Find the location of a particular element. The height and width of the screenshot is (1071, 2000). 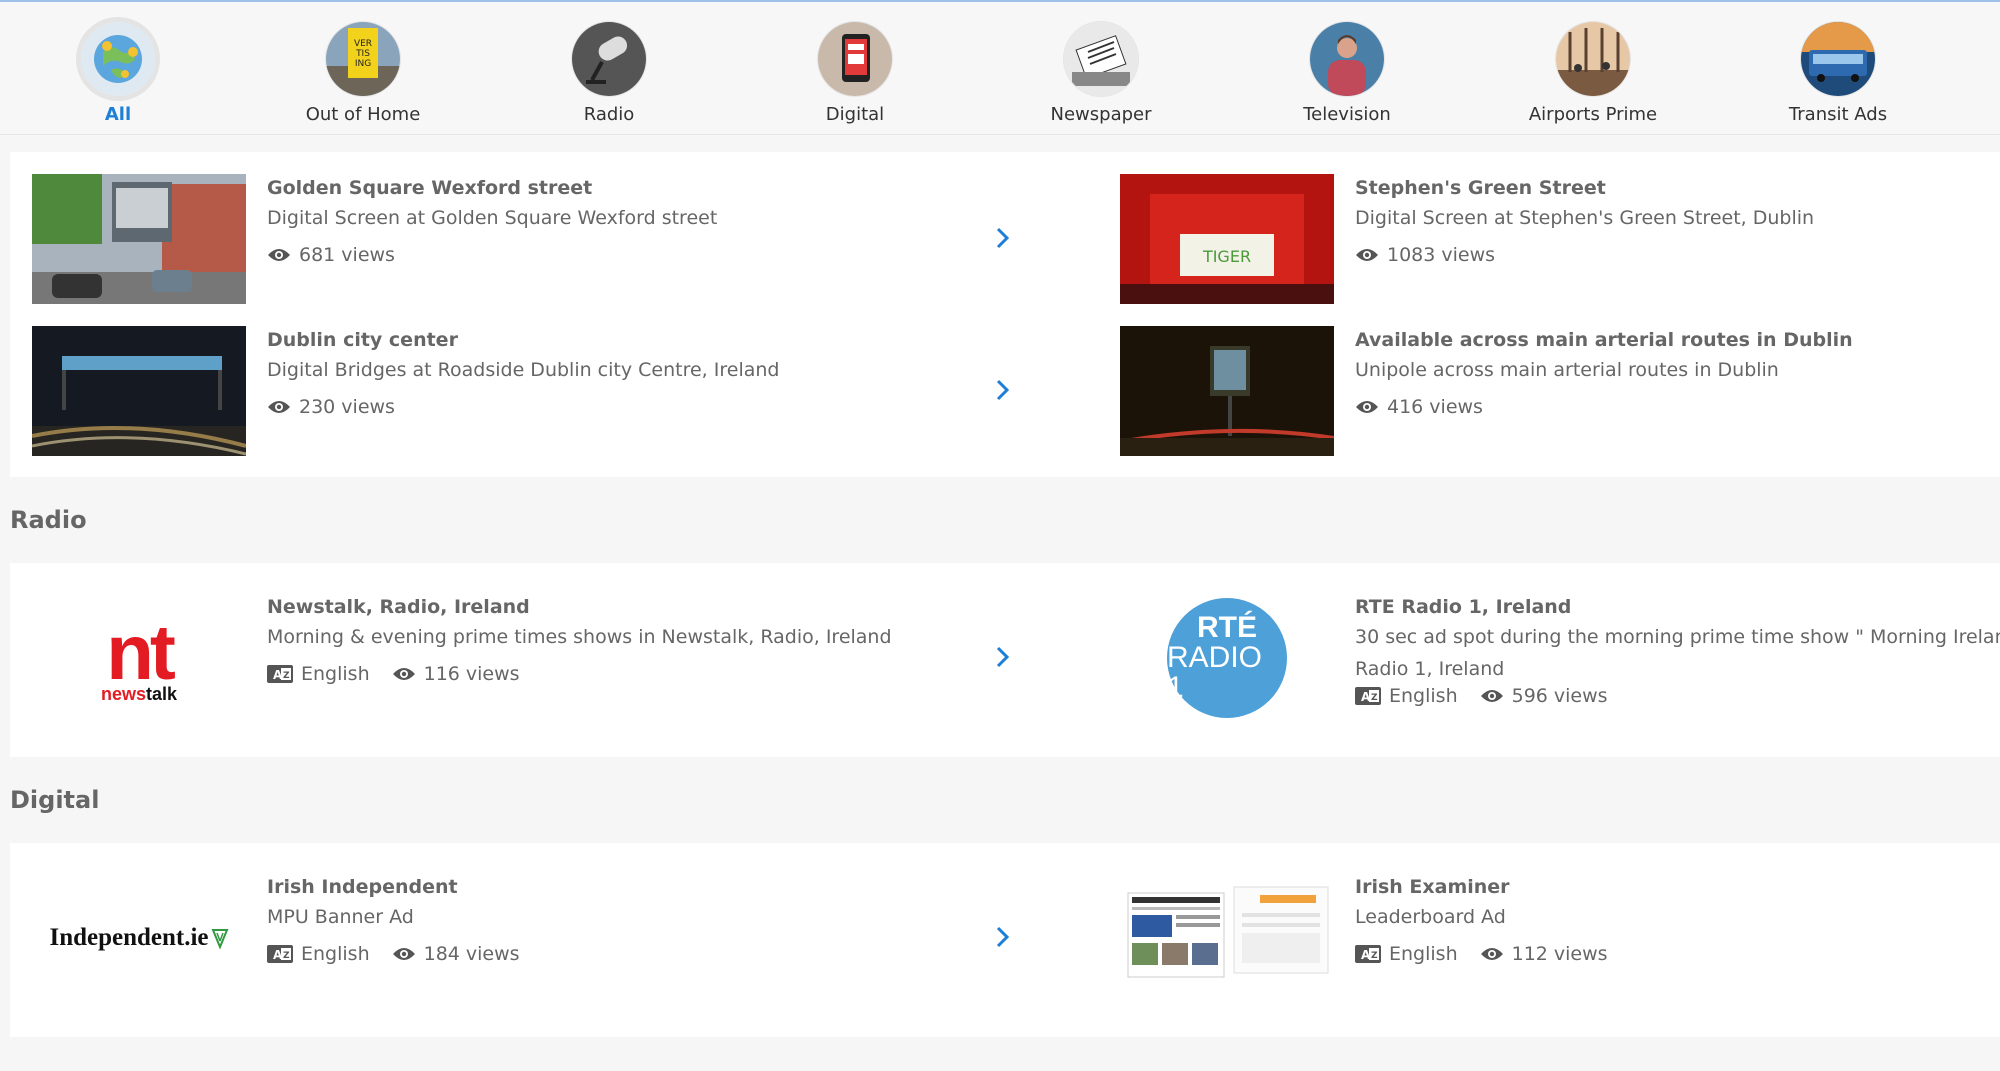

irish-examiner-preview is located at coordinates (1227, 938).